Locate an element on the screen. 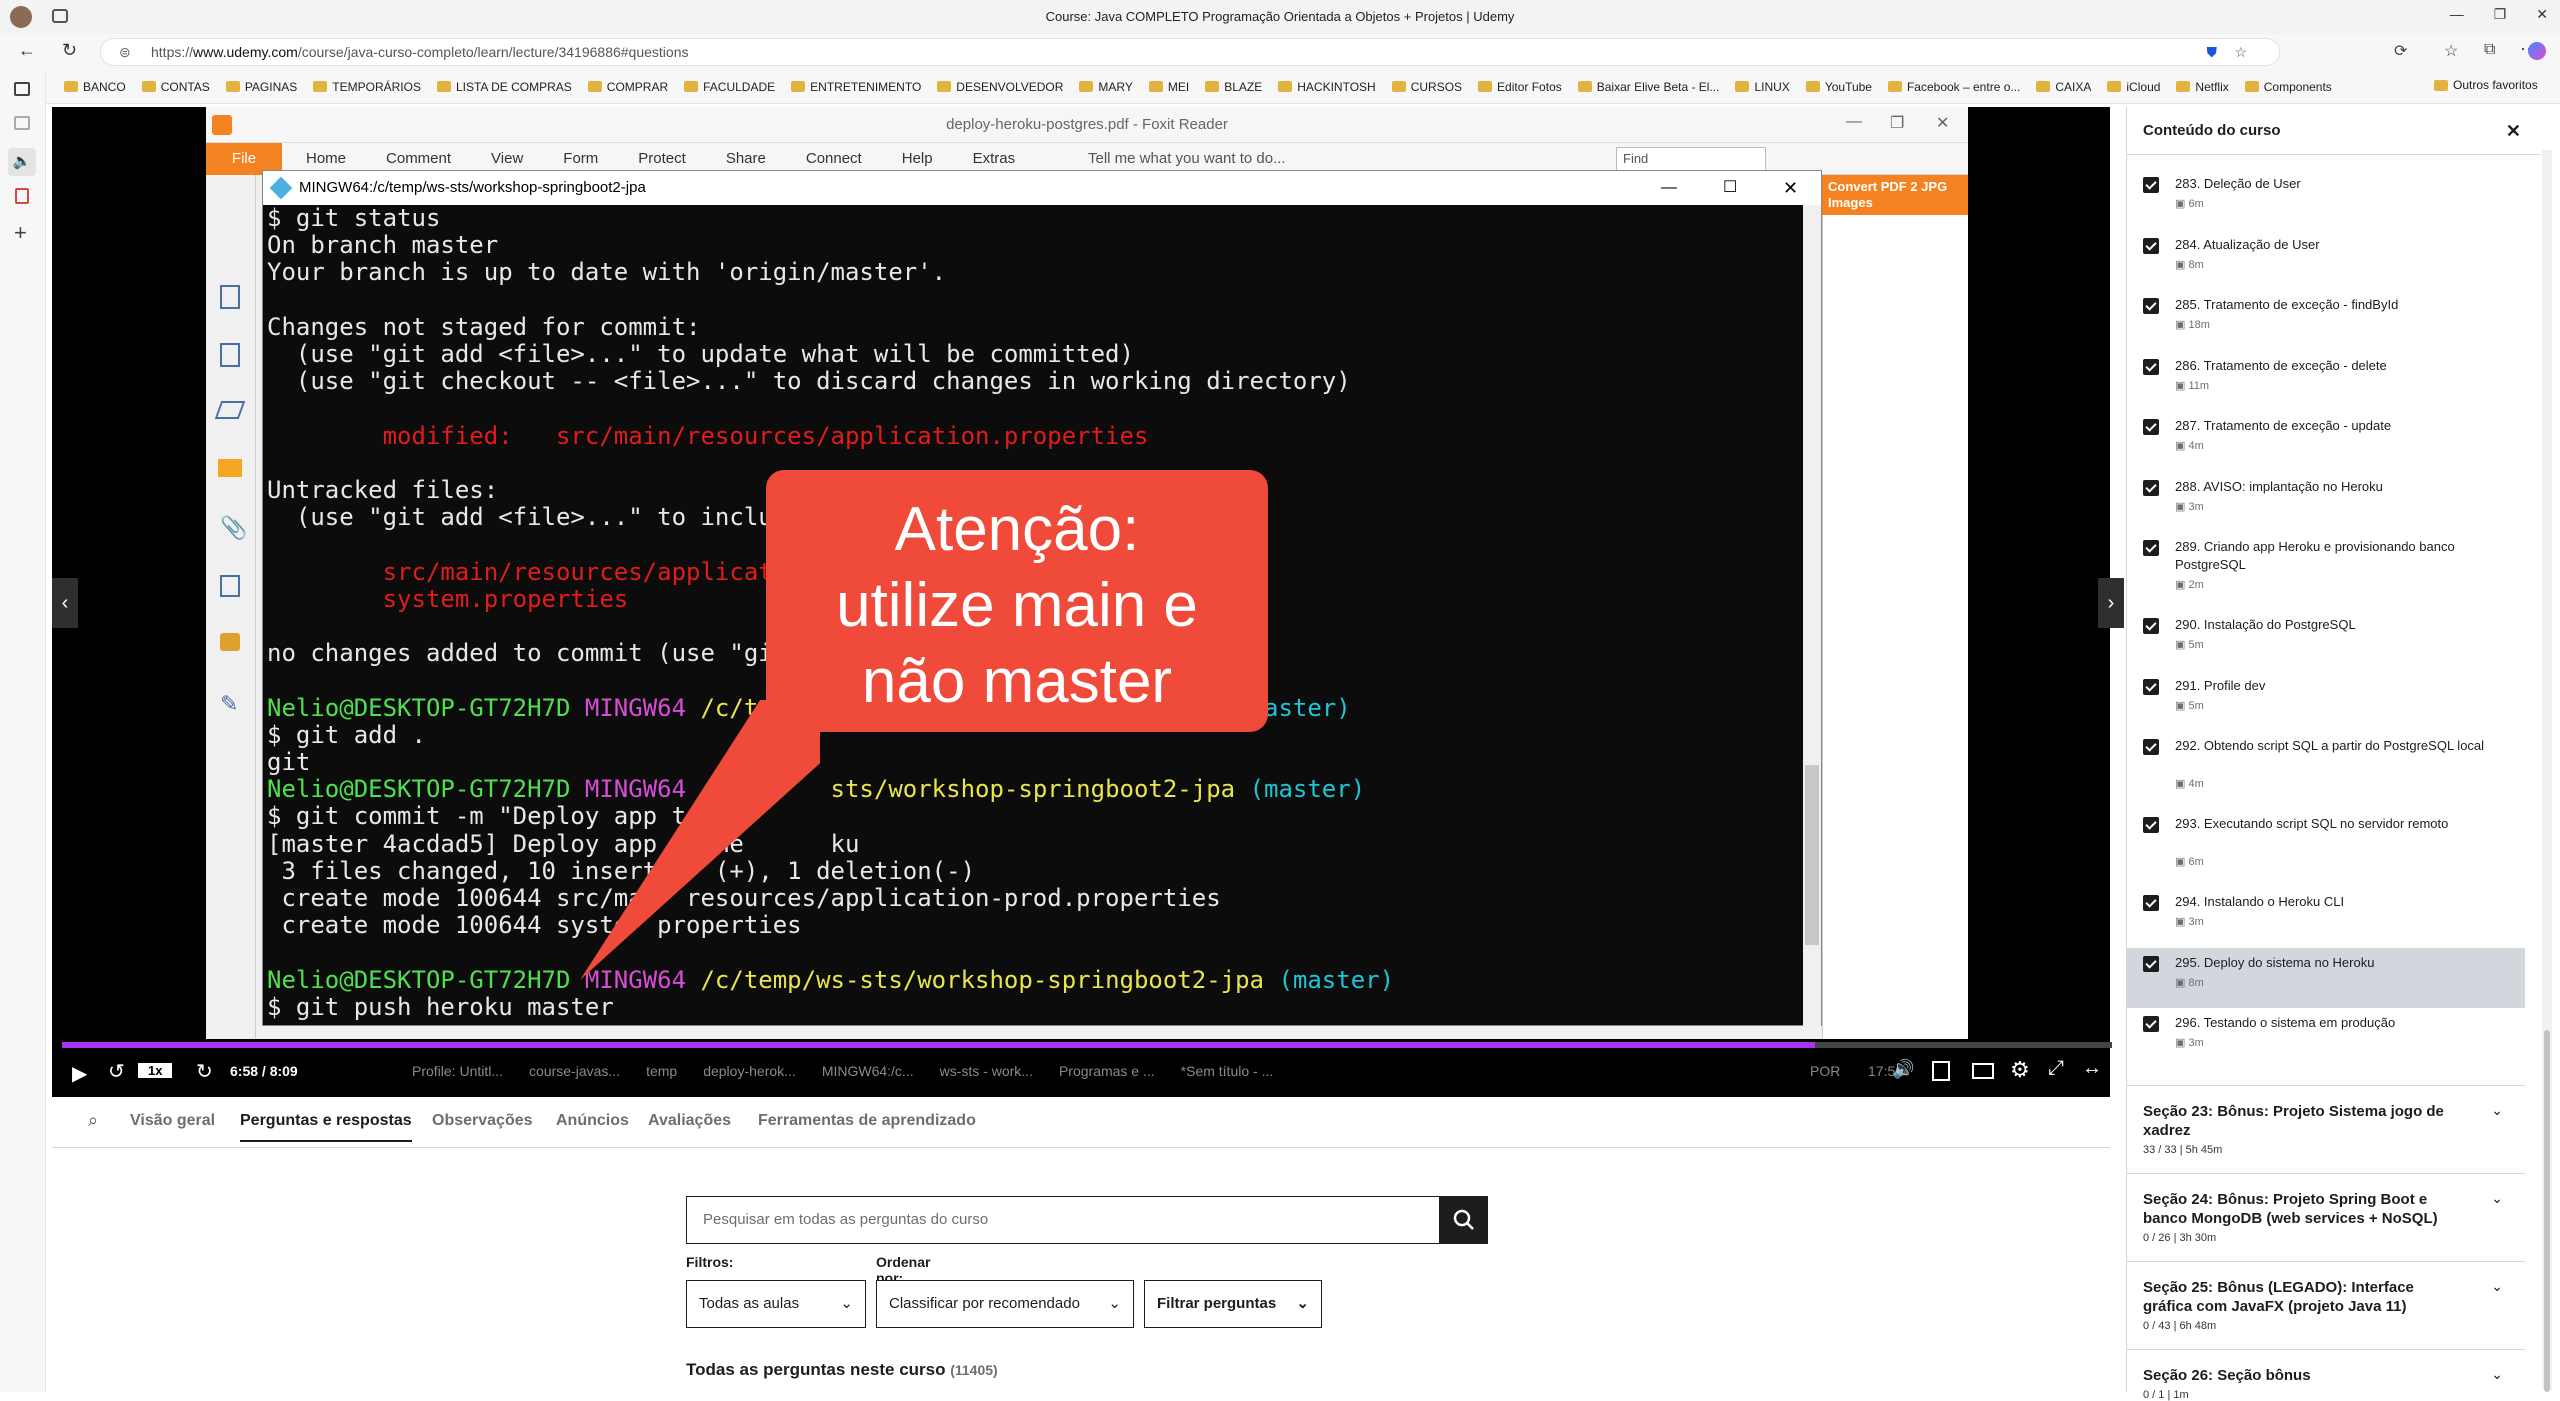 This screenshot has height=1401, width=2560. next-lecture-button: › is located at coordinates (2111, 603).